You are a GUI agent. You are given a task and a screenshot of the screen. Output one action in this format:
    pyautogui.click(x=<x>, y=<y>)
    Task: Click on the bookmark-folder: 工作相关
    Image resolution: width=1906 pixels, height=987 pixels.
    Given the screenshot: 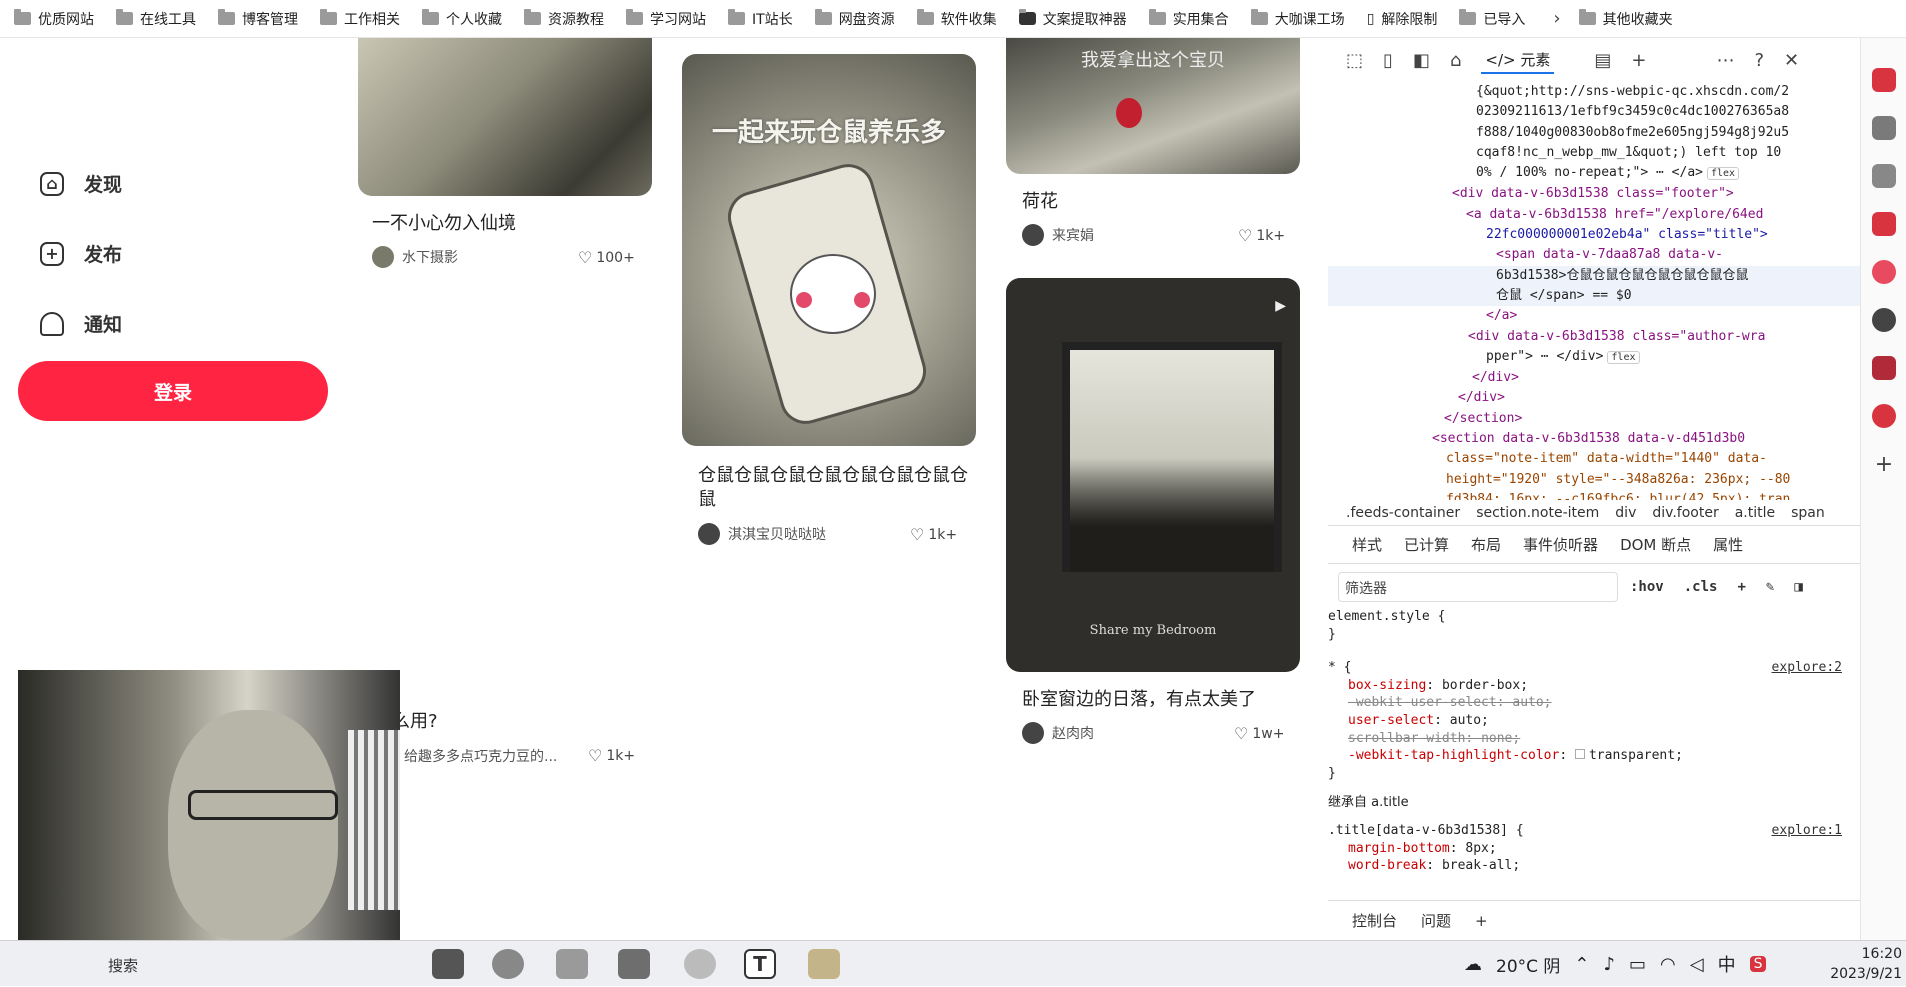 What is the action you would take?
    pyautogui.click(x=360, y=19)
    